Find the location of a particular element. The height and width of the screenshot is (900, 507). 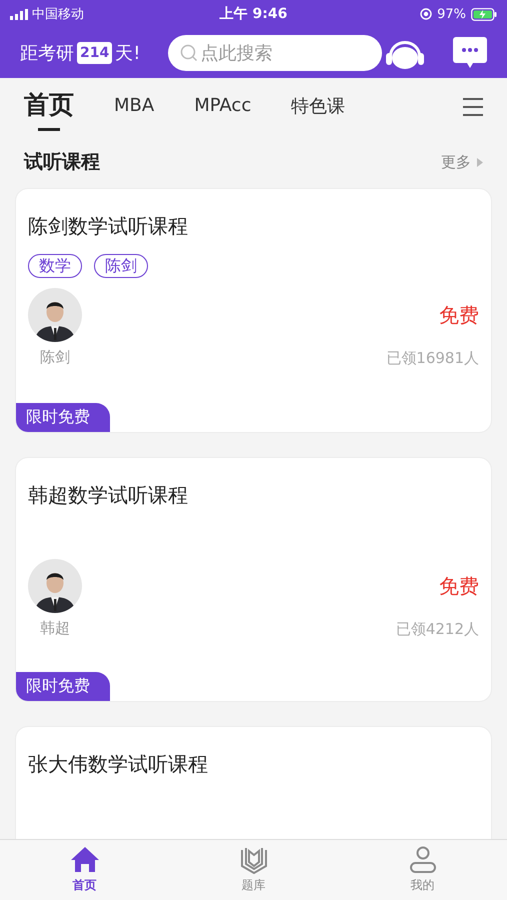

home-icon is located at coordinates (84, 860).